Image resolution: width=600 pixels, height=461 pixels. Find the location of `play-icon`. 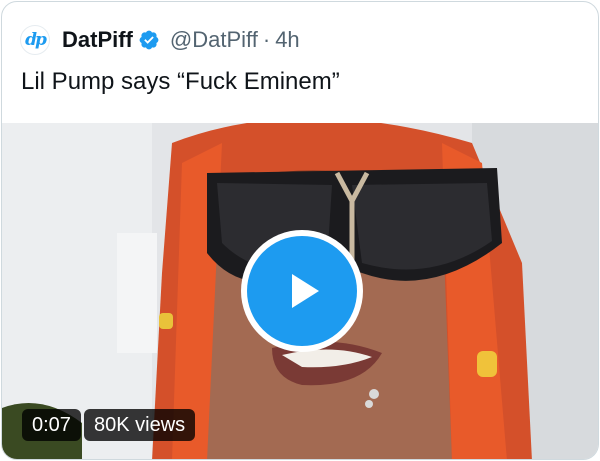

play-icon is located at coordinates (305, 291).